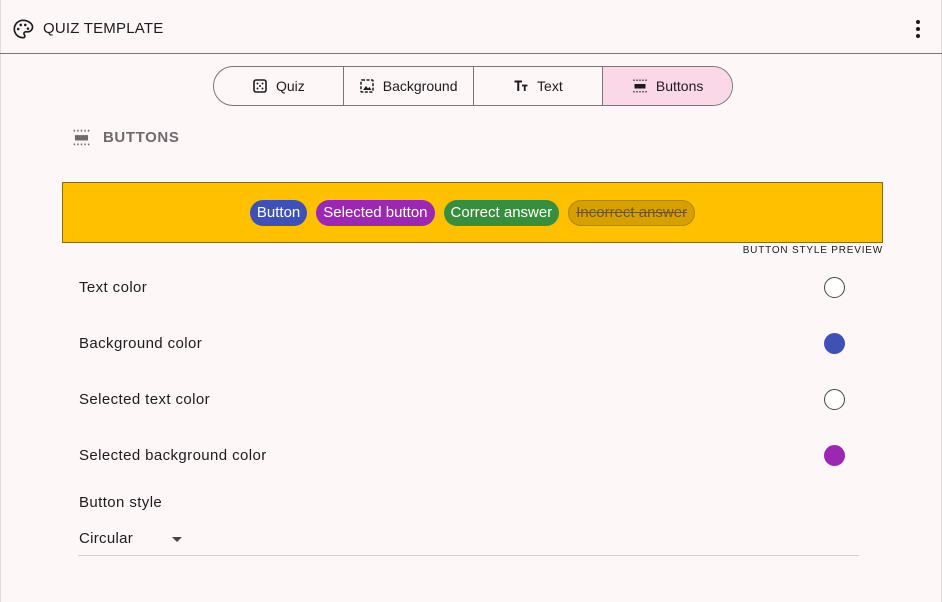 Image resolution: width=942 pixels, height=602 pixels. What do you see at coordinates (462, 399) in the screenshot?
I see `selected-text-color-row: Selected text color` at bounding box center [462, 399].